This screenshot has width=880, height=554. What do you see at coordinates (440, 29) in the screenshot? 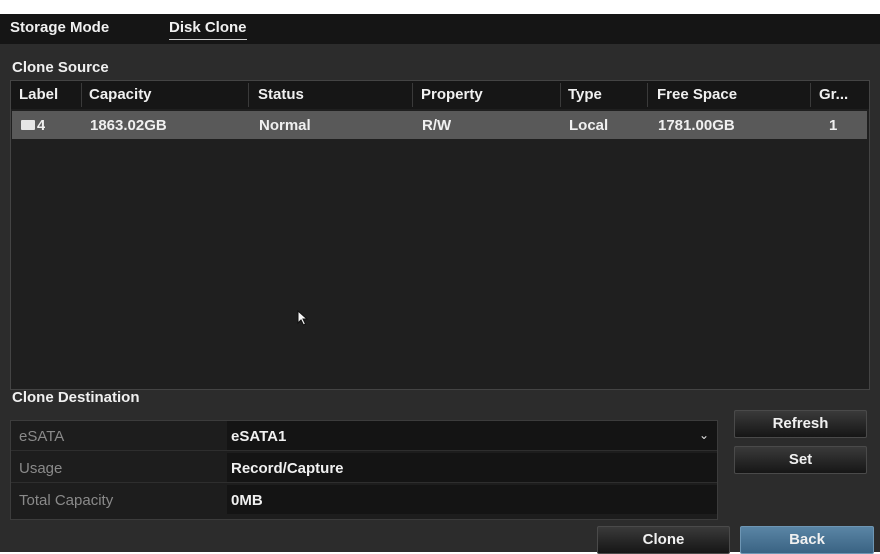
I see `tab-bar: Storage Mode Disk Clone` at bounding box center [440, 29].